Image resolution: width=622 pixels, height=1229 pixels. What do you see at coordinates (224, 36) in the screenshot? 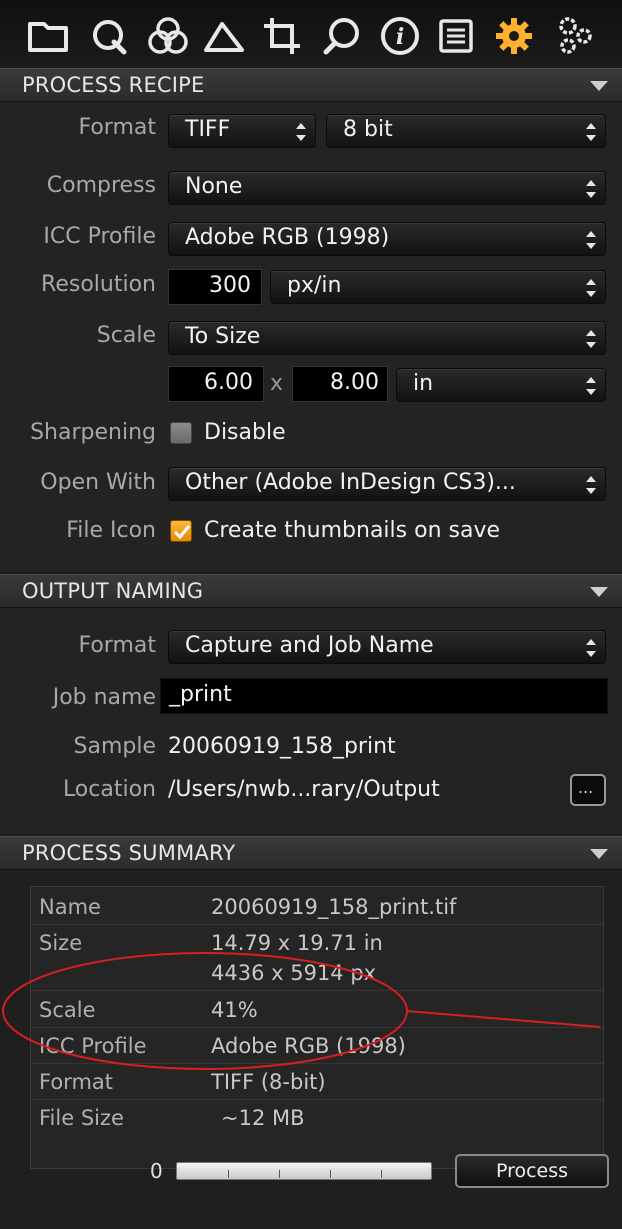
I see `exposure-icon` at bounding box center [224, 36].